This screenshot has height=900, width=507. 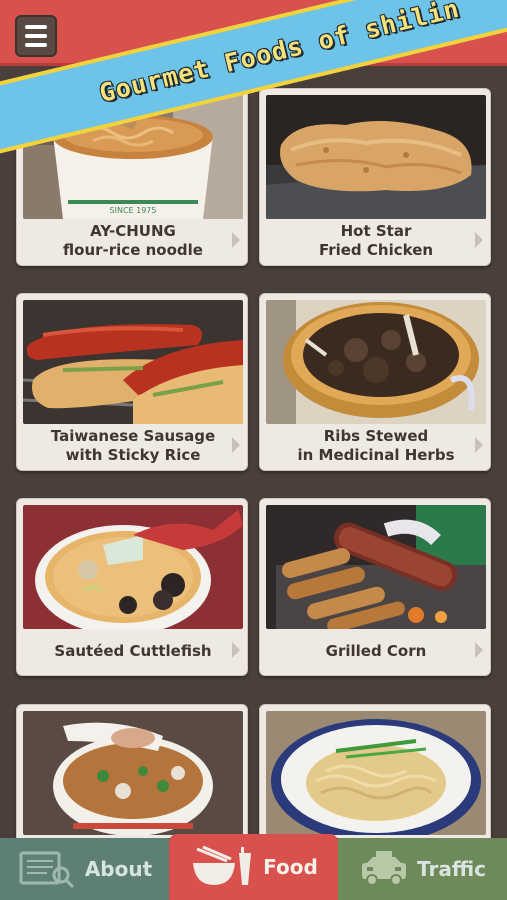 What do you see at coordinates (133, 455) in the screenshot?
I see `food-card-subtitle: with Sticky Rice` at bounding box center [133, 455].